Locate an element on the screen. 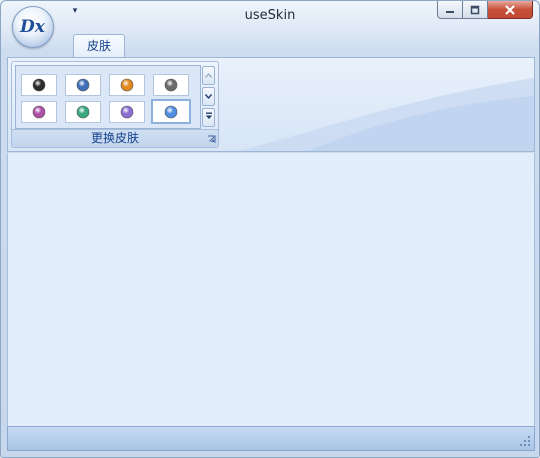 Image resolution: width=540 pixels, height=458 pixels. maximize-button is located at coordinates (475, 10).